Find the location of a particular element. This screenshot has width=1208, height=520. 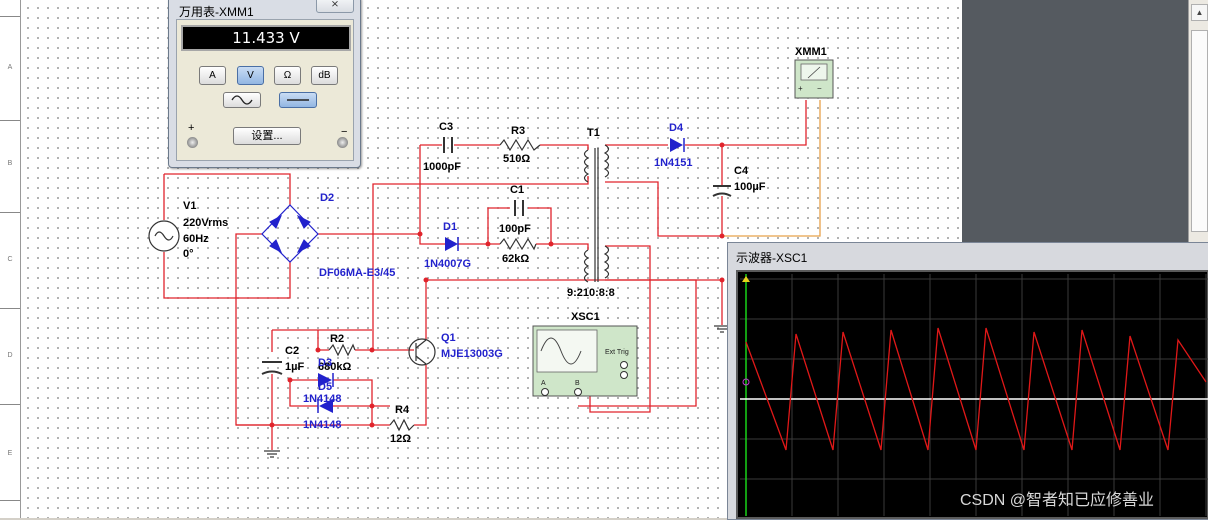

vertical-scrollbar: ▲ is located at coordinates (1198, 125).